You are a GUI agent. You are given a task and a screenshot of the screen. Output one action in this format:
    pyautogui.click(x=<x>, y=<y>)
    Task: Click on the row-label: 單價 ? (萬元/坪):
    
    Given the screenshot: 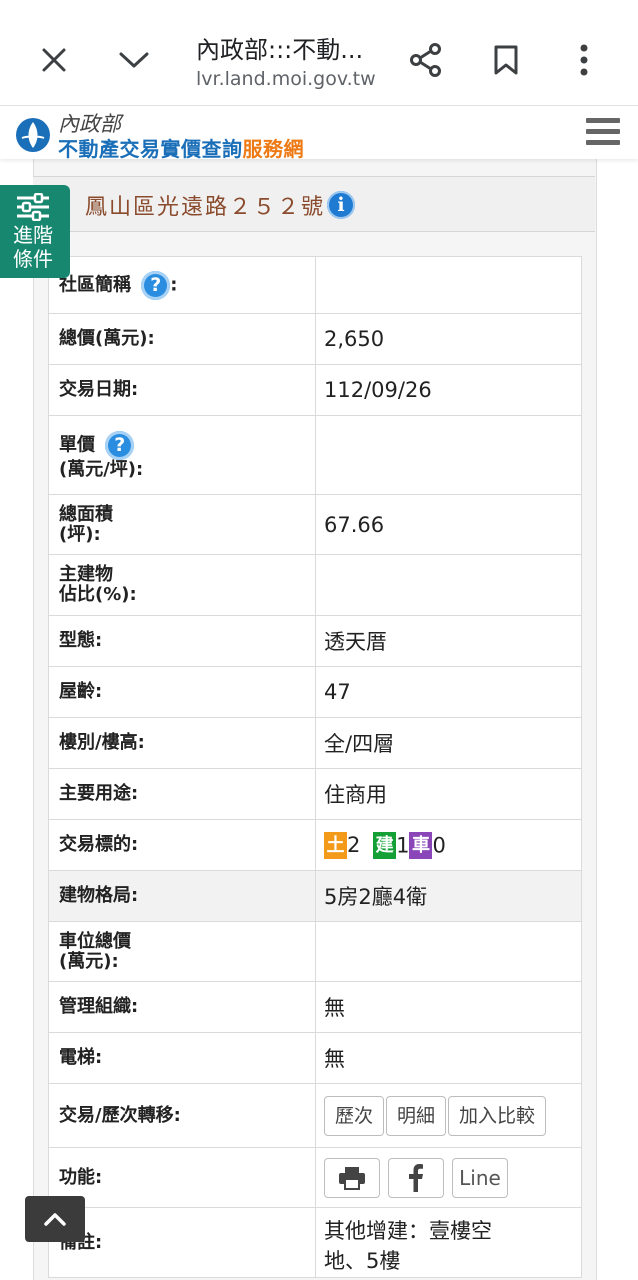 What is the action you would take?
    pyautogui.click(x=182, y=455)
    